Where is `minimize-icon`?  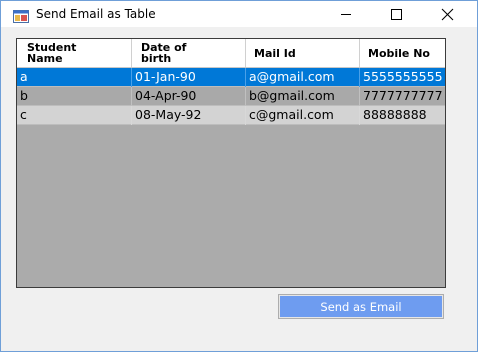 minimize-icon is located at coordinates (346, 14).